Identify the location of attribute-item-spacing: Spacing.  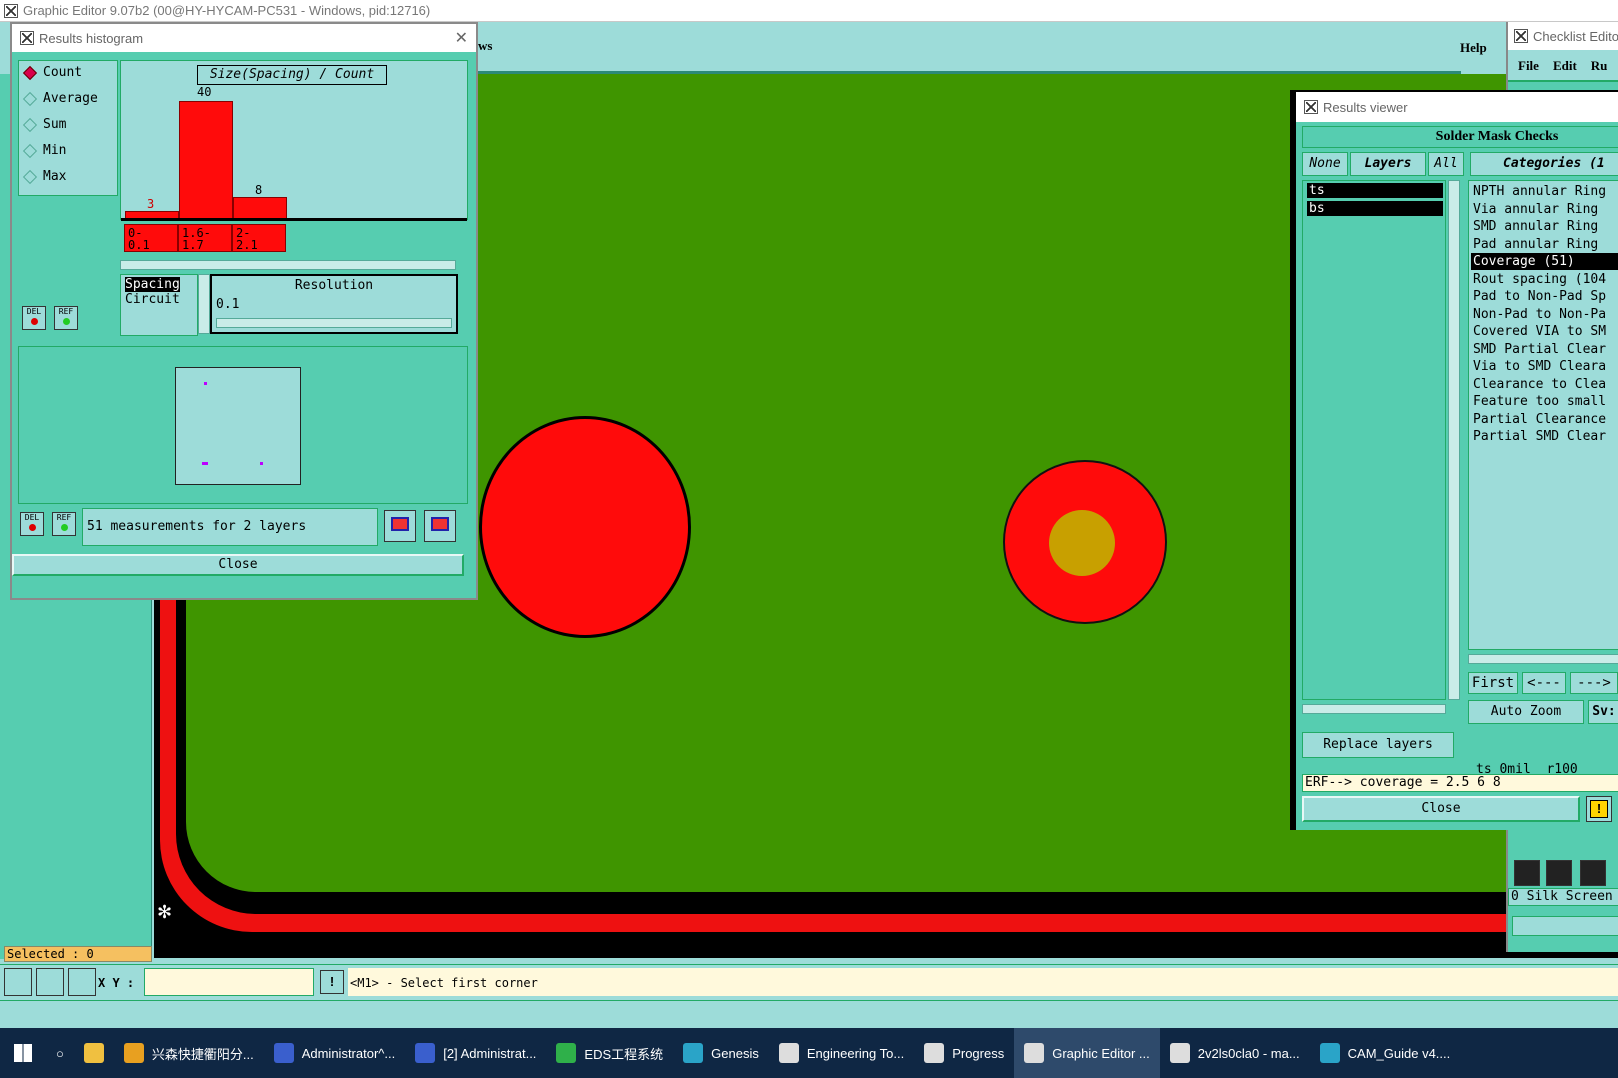
(152, 284).